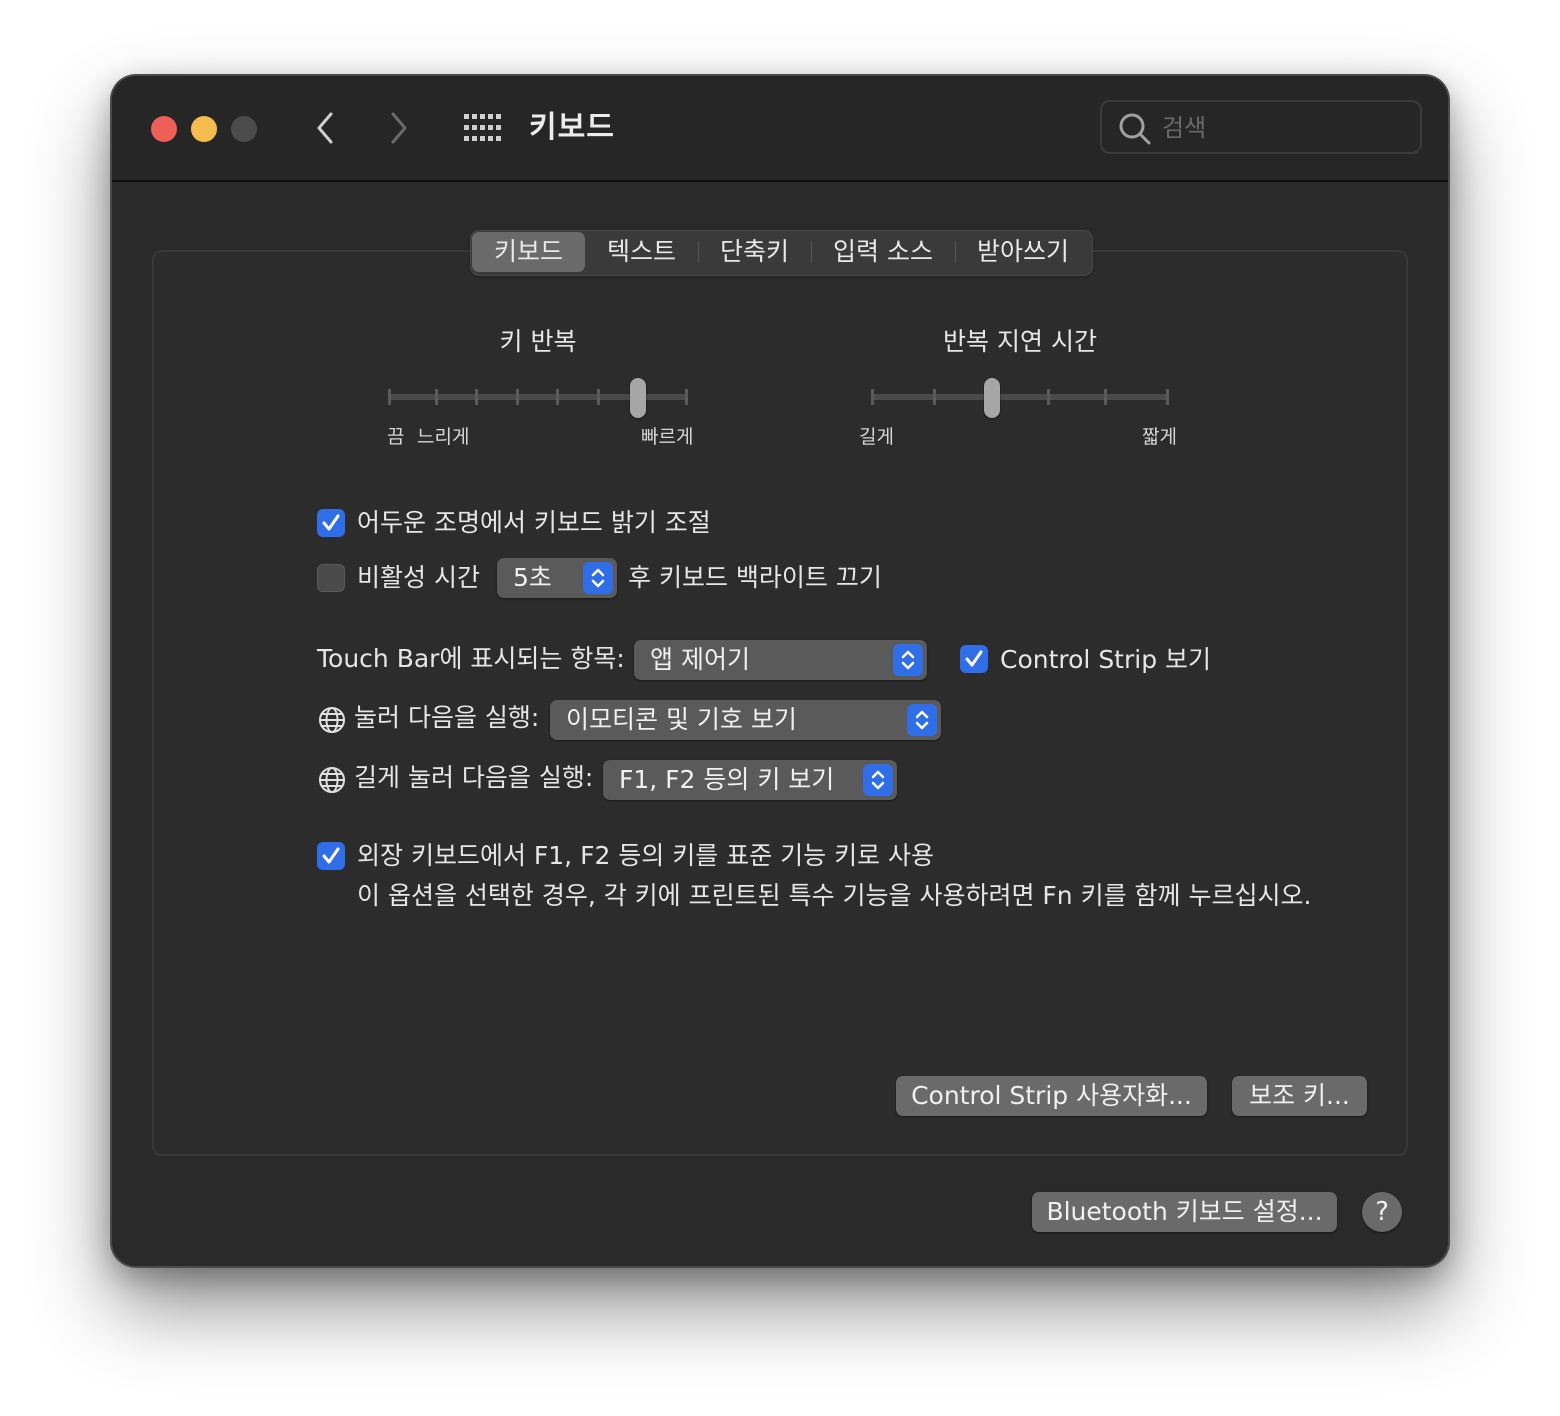 This screenshot has width=1560, height=1416. Describe the element at coordinates (727, 779) in the screenshot. I see `hold-globe-value: F1, F2 등의 키 보기` at that location.